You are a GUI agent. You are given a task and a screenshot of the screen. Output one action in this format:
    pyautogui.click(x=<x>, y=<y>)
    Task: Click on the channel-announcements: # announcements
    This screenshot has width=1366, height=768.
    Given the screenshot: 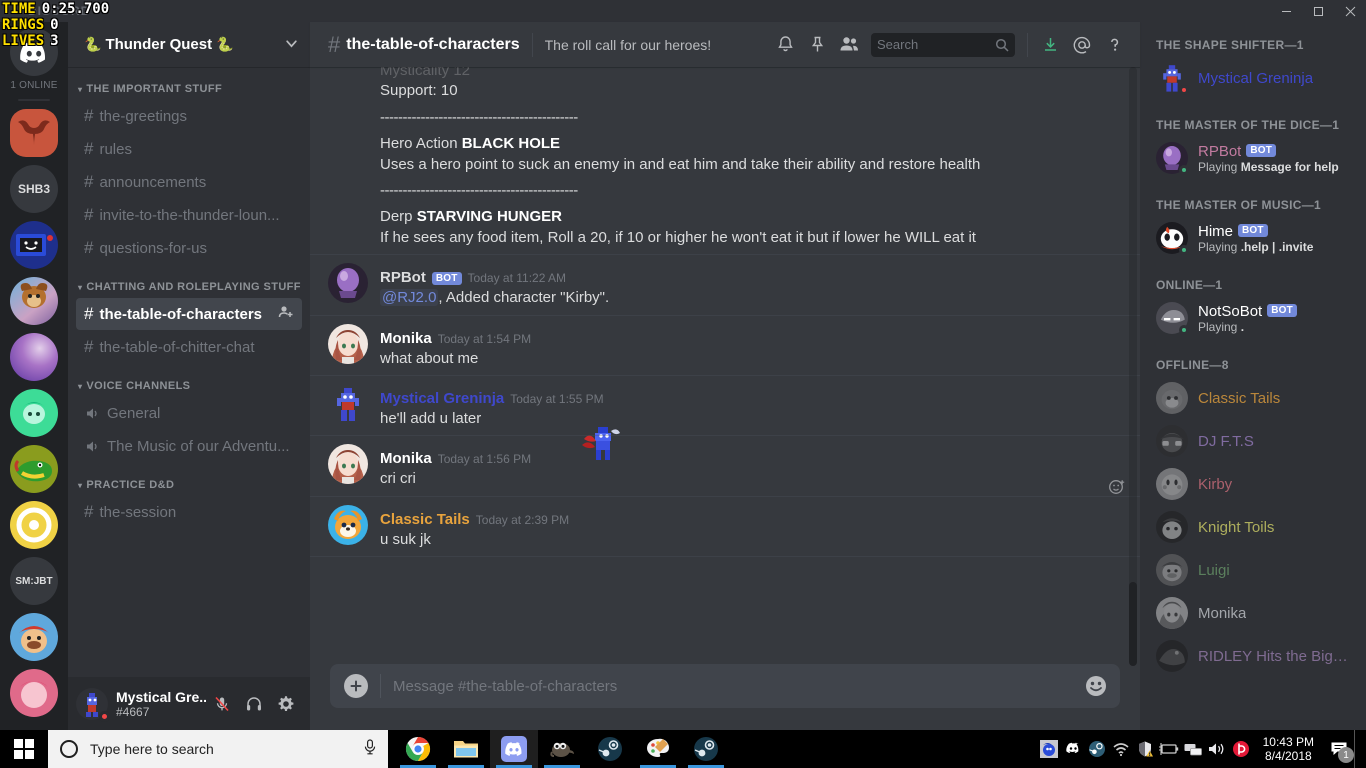 What is the action you would take?
    pyautogui.click(x=189, y=182)
    